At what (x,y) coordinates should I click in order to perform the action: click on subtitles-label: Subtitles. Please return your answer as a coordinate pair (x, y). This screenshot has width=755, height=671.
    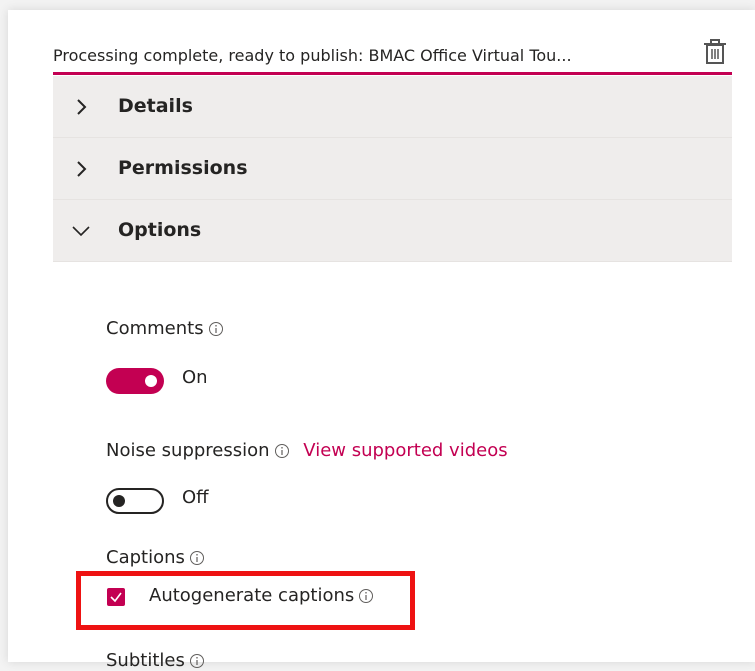
    Looking at the image, I should click on (145, 660).